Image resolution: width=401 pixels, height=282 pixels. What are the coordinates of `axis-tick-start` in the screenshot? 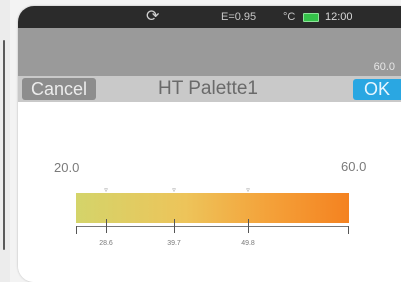 It's located at (76, 230).